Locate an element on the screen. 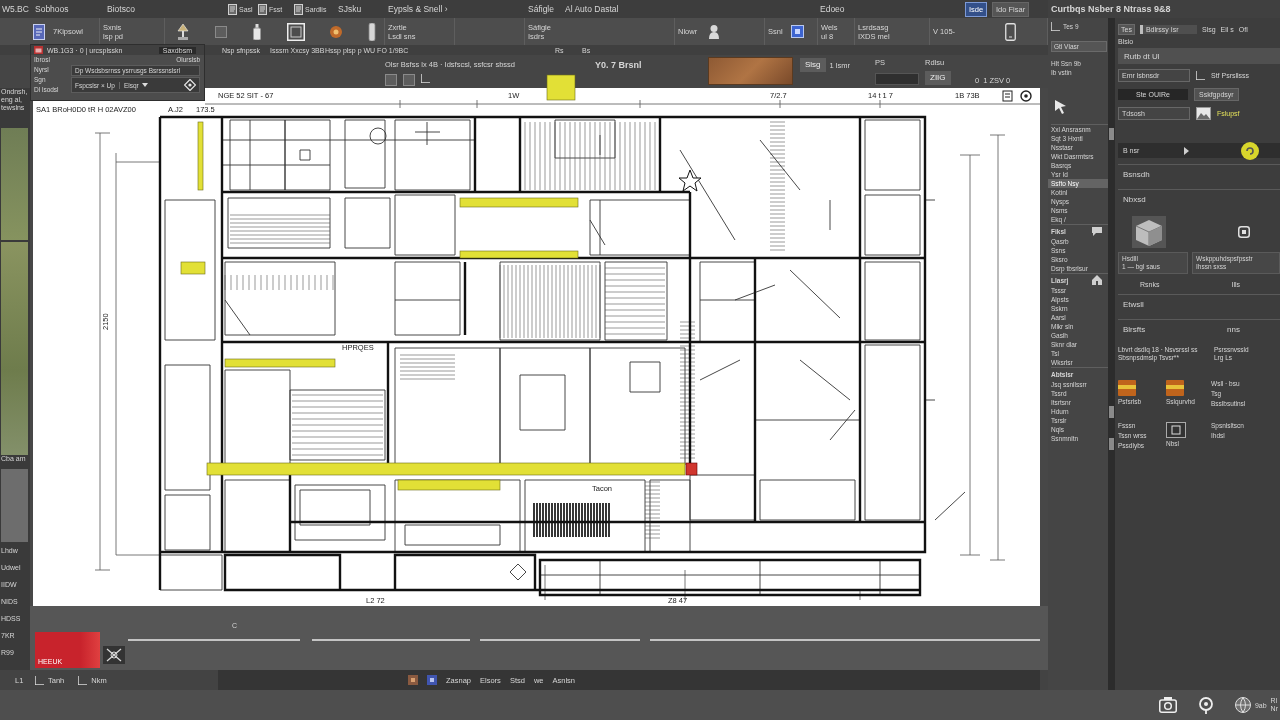  diamond-icon is located at coordinates (190, 85).